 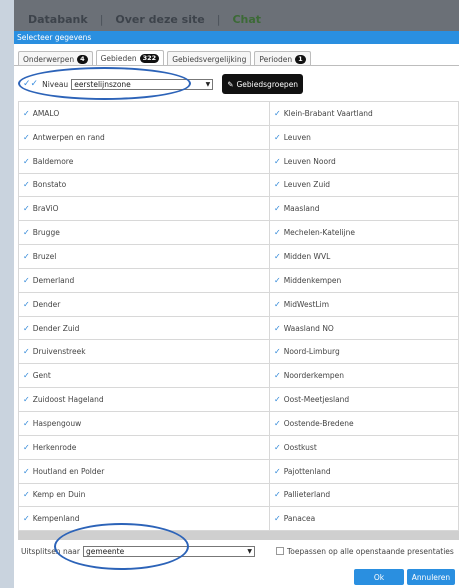 What do you see at coordinates (379, 577) in the screenshot?
I see `ok-button: Ok` at bounding box center [379, 577].